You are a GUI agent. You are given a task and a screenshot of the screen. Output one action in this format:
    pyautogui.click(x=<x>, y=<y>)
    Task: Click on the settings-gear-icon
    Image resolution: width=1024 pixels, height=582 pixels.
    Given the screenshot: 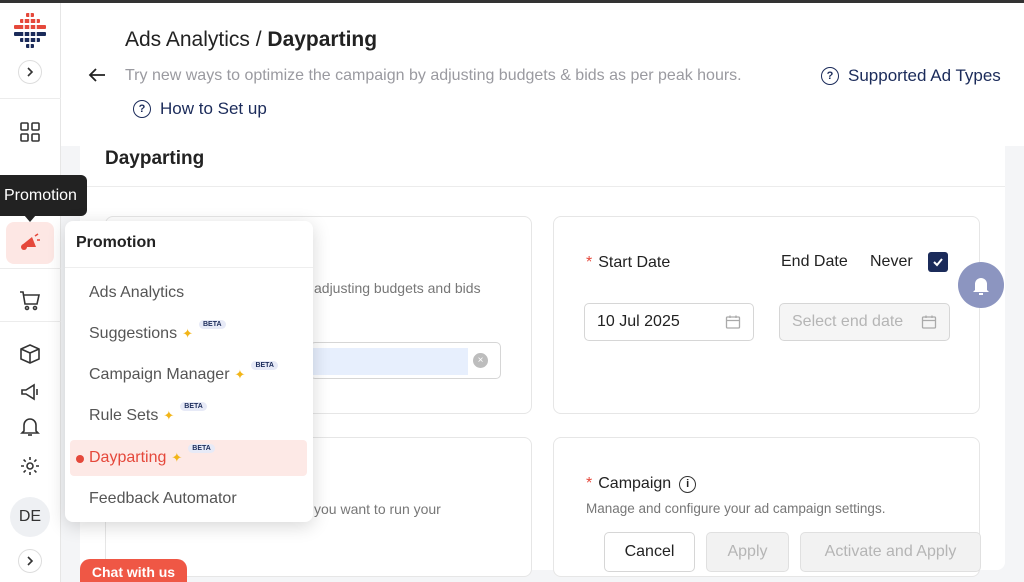 What is the action you would take?
    pyautogui.click(x=30, y=466)
    